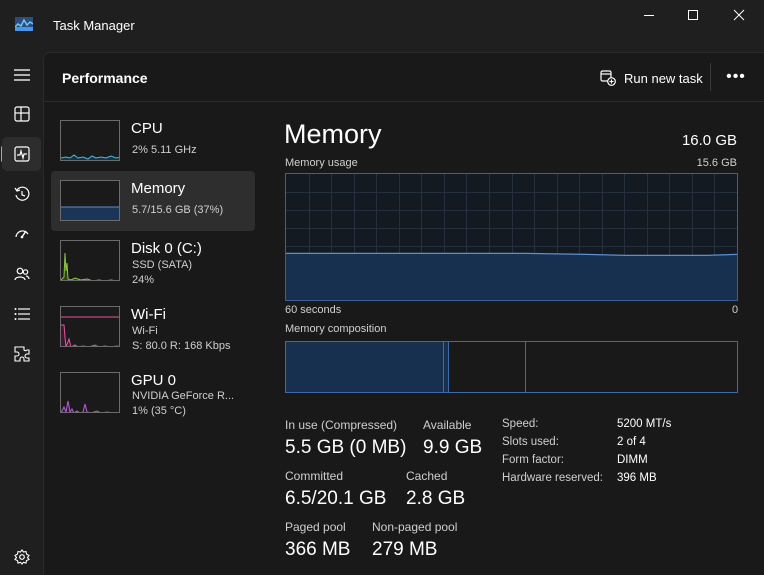  Describe the element at coordinates (90, 140) in the screenshot. I see `cpu-thumbnail-graph` at that location.